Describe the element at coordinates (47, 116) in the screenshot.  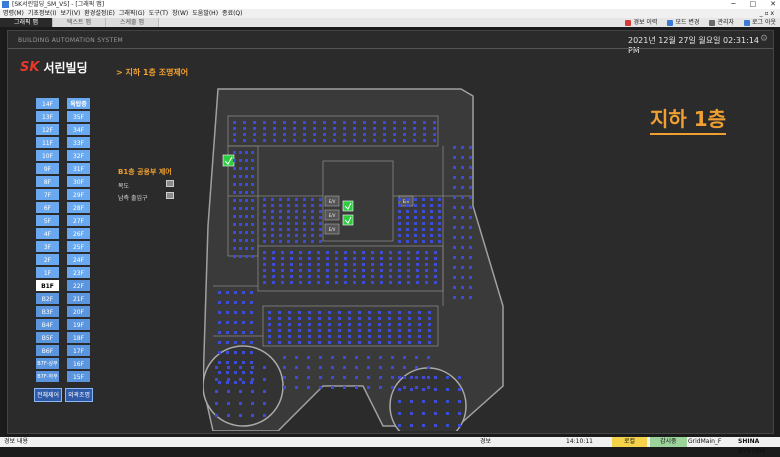
I see `floor-button: 13F` at that location.